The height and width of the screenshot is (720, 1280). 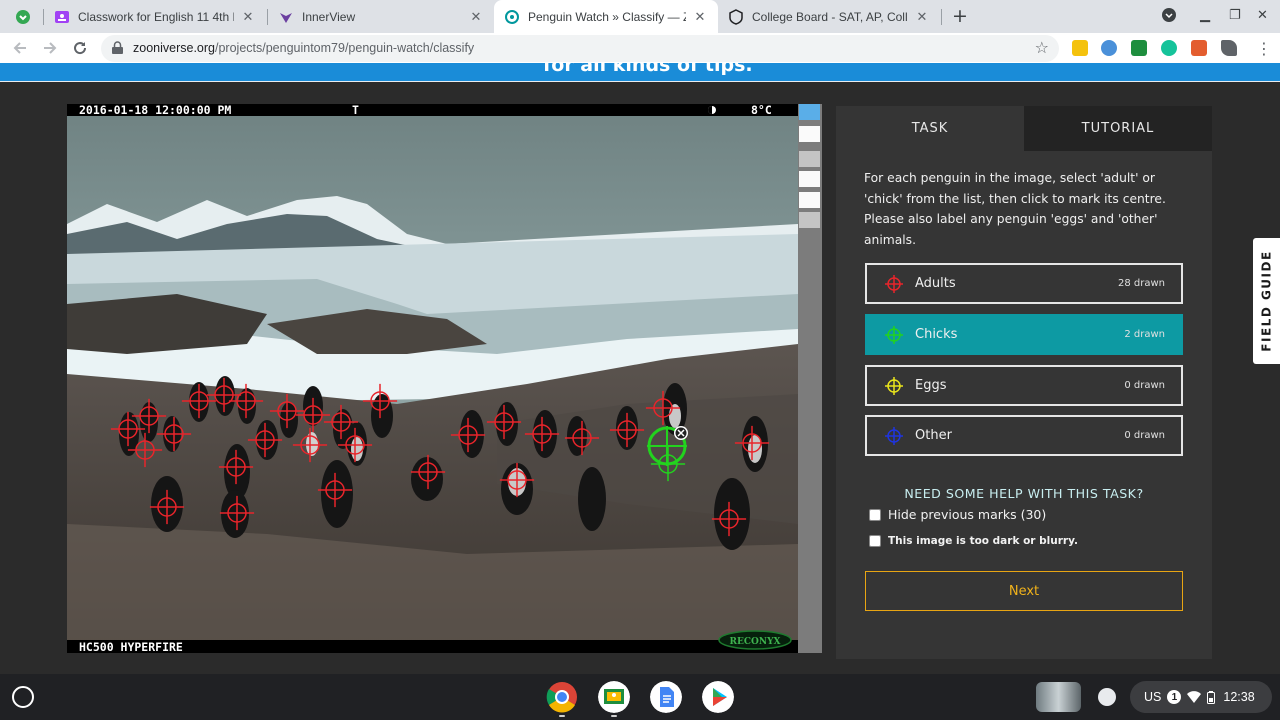 What do you see at coordinates (1058, 697) in the screenshot?
I see `screenshot-thumbnail` at bounding box center [1058, 697].